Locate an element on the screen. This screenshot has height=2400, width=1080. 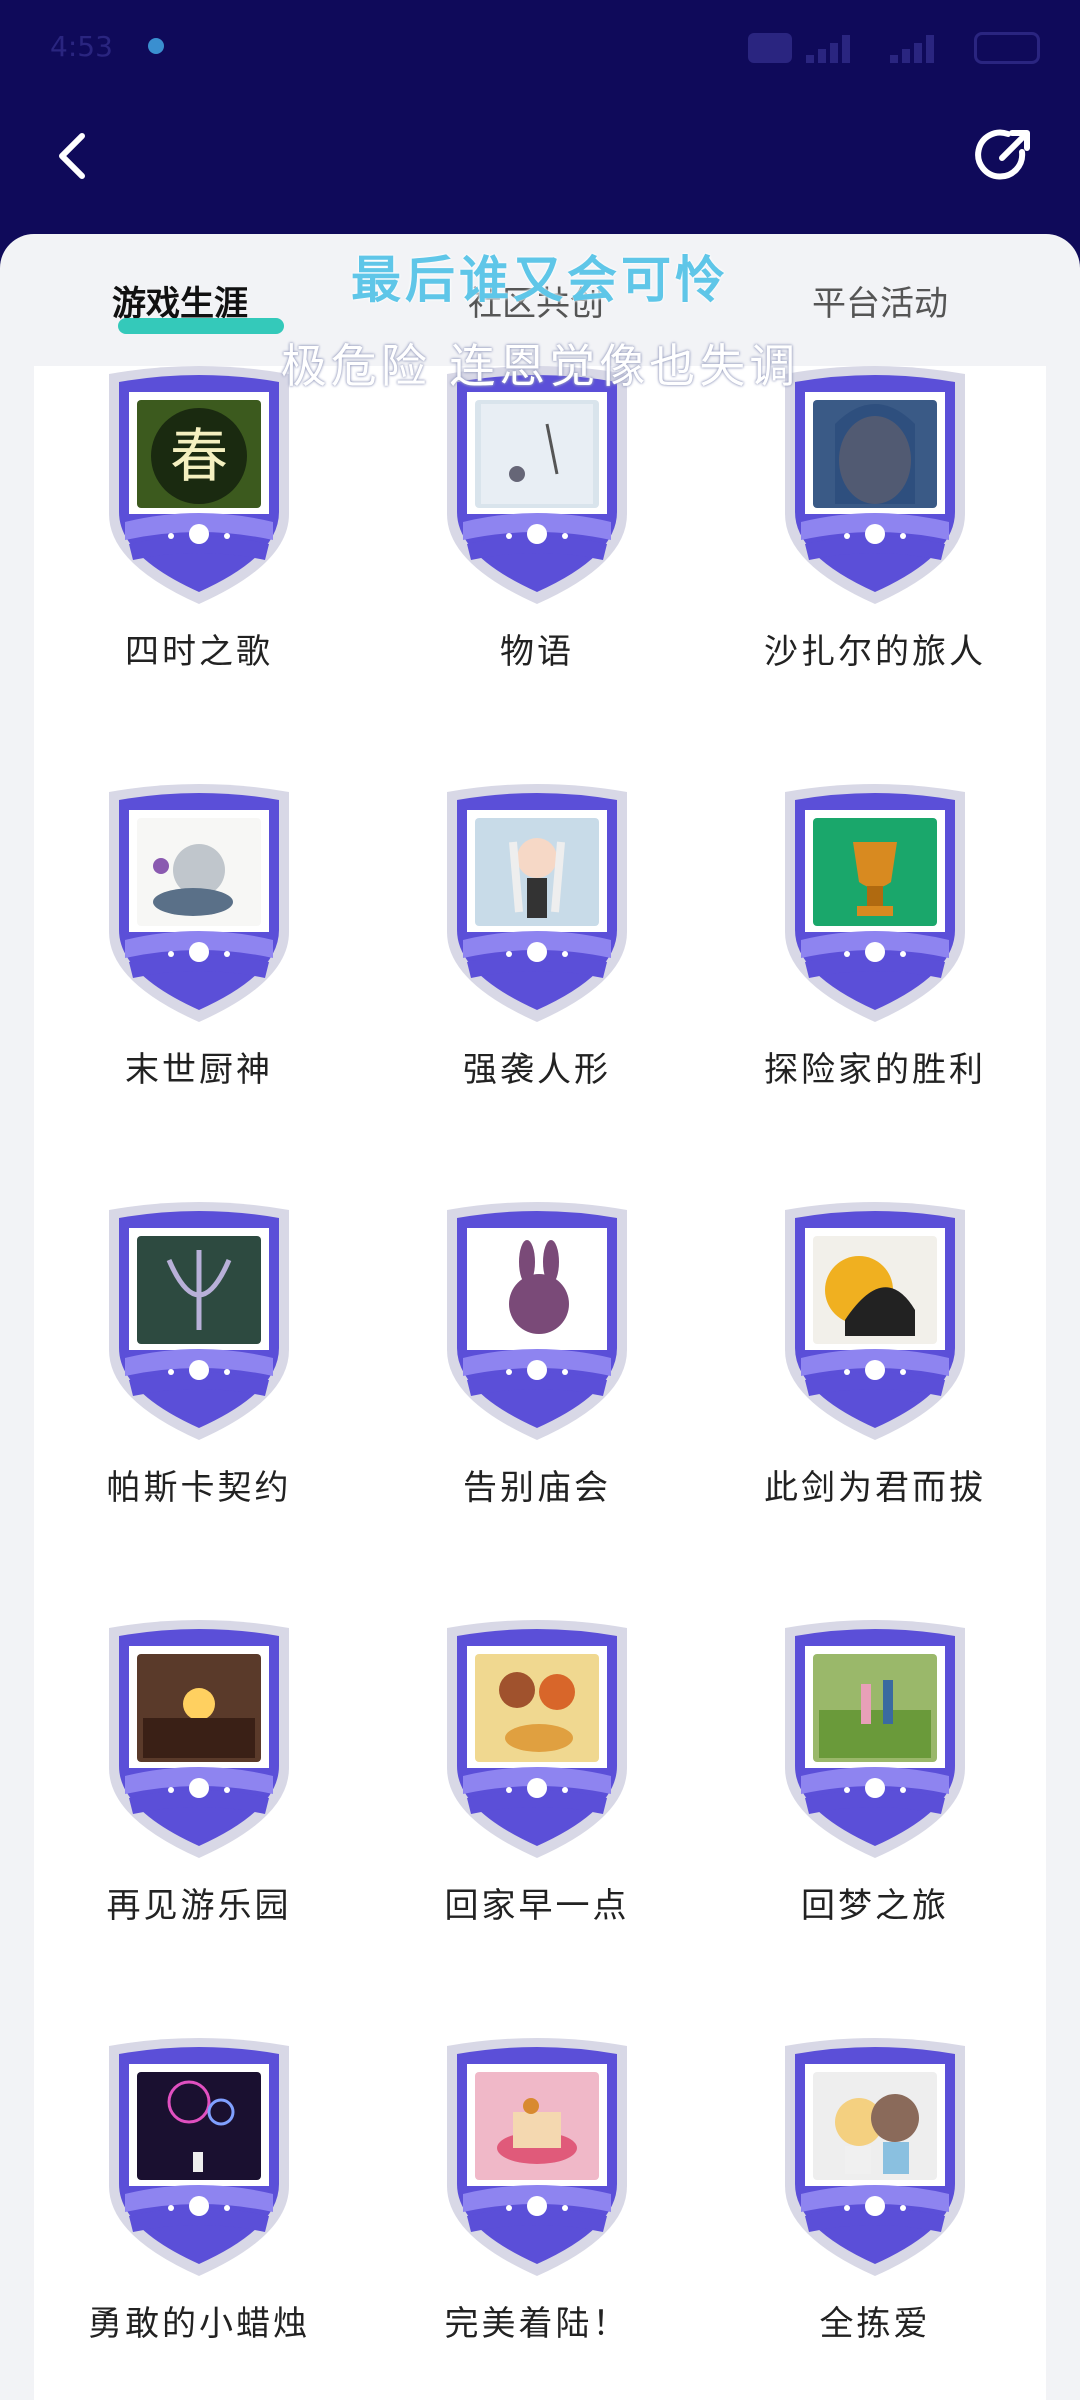
battery-icon is located at coordinates (1007, 48).